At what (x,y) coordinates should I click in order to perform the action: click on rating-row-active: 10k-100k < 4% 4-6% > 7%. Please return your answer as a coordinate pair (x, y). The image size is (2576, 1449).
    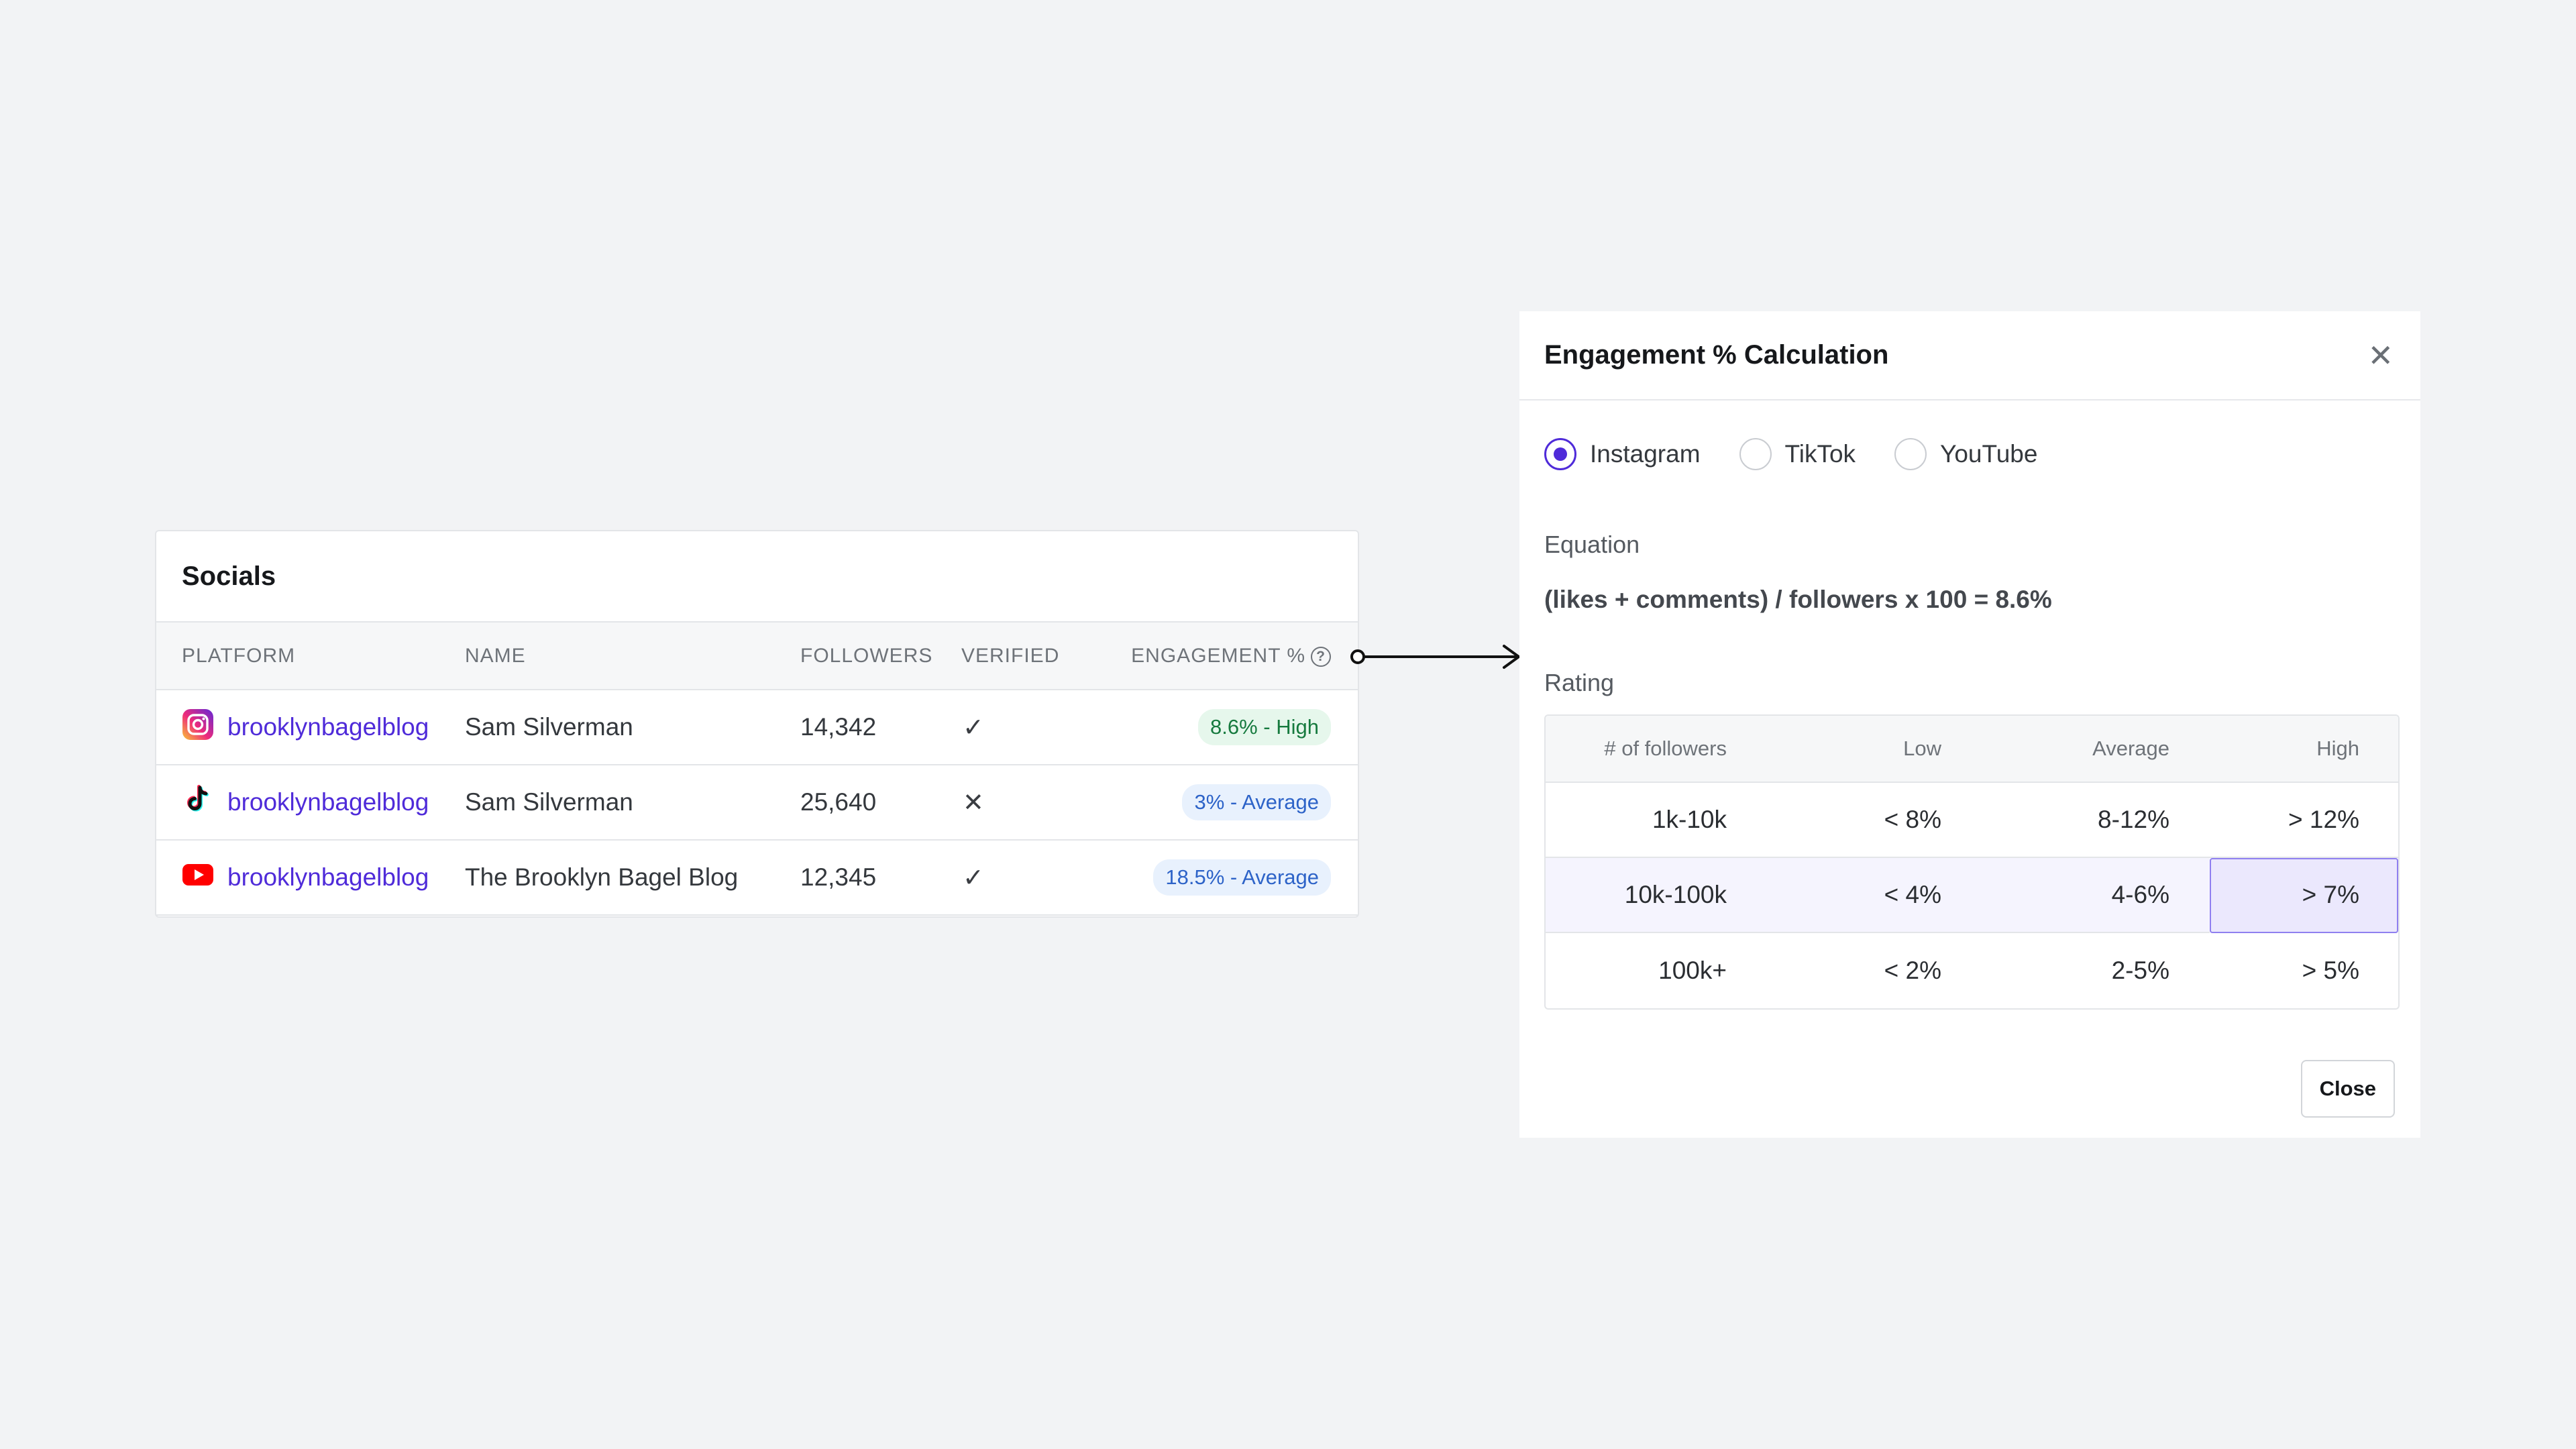
    Looking at the image, I should click on (1972, 895).